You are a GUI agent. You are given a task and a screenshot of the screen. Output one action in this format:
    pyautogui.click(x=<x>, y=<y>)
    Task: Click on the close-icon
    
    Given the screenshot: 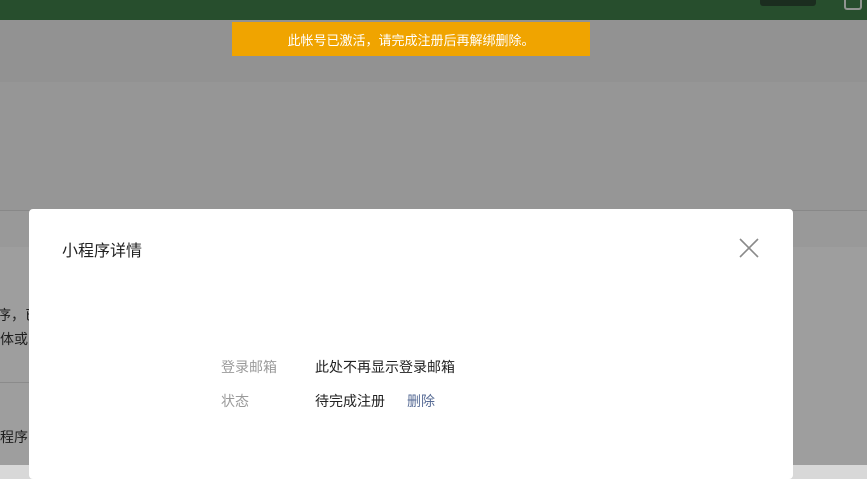 What is the action you would take?
    pyautogui.click(x=749, y=248)
    